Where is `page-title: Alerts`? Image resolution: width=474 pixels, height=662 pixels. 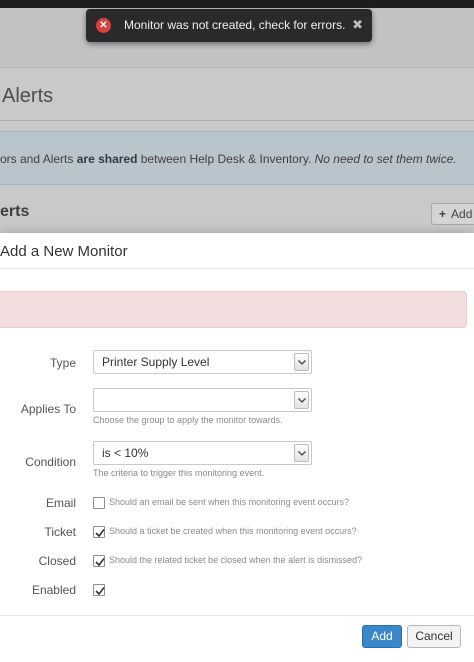
page-title: Alerts is located at coordinates (28, 96).